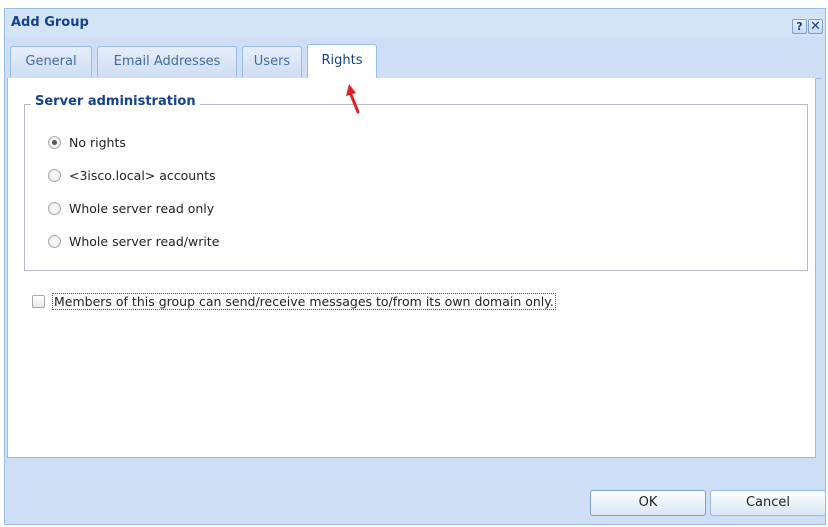 This screenshot has height=527, width=828. What do you see at coordinates (648, 503) in the screenshot?
I see `ok-button: OK` at bounding box center [648, 503].